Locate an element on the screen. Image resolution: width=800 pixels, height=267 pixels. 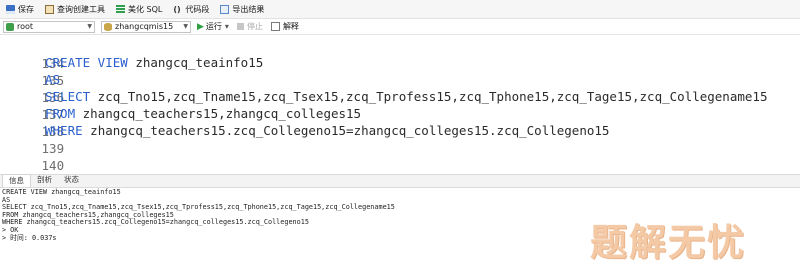
query-builder-button: 查询创建工具 is located at coordinates (75, 9).